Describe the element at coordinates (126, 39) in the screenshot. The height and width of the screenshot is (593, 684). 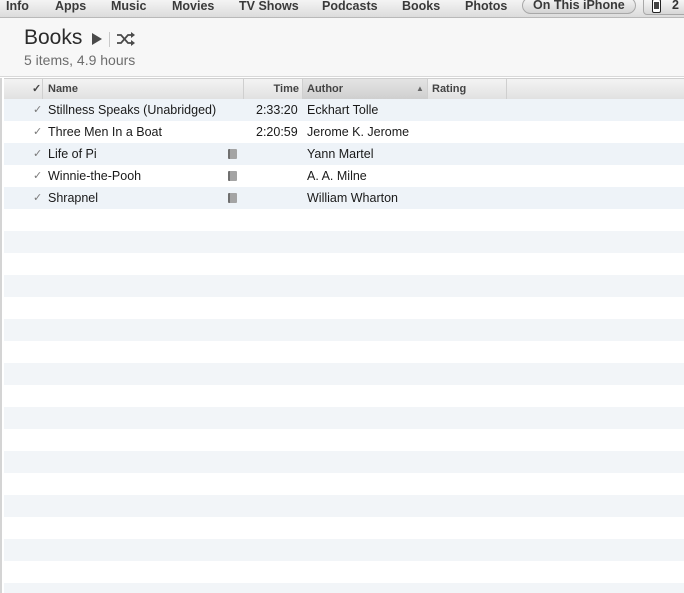
I see `shuffle-icon` at that location.